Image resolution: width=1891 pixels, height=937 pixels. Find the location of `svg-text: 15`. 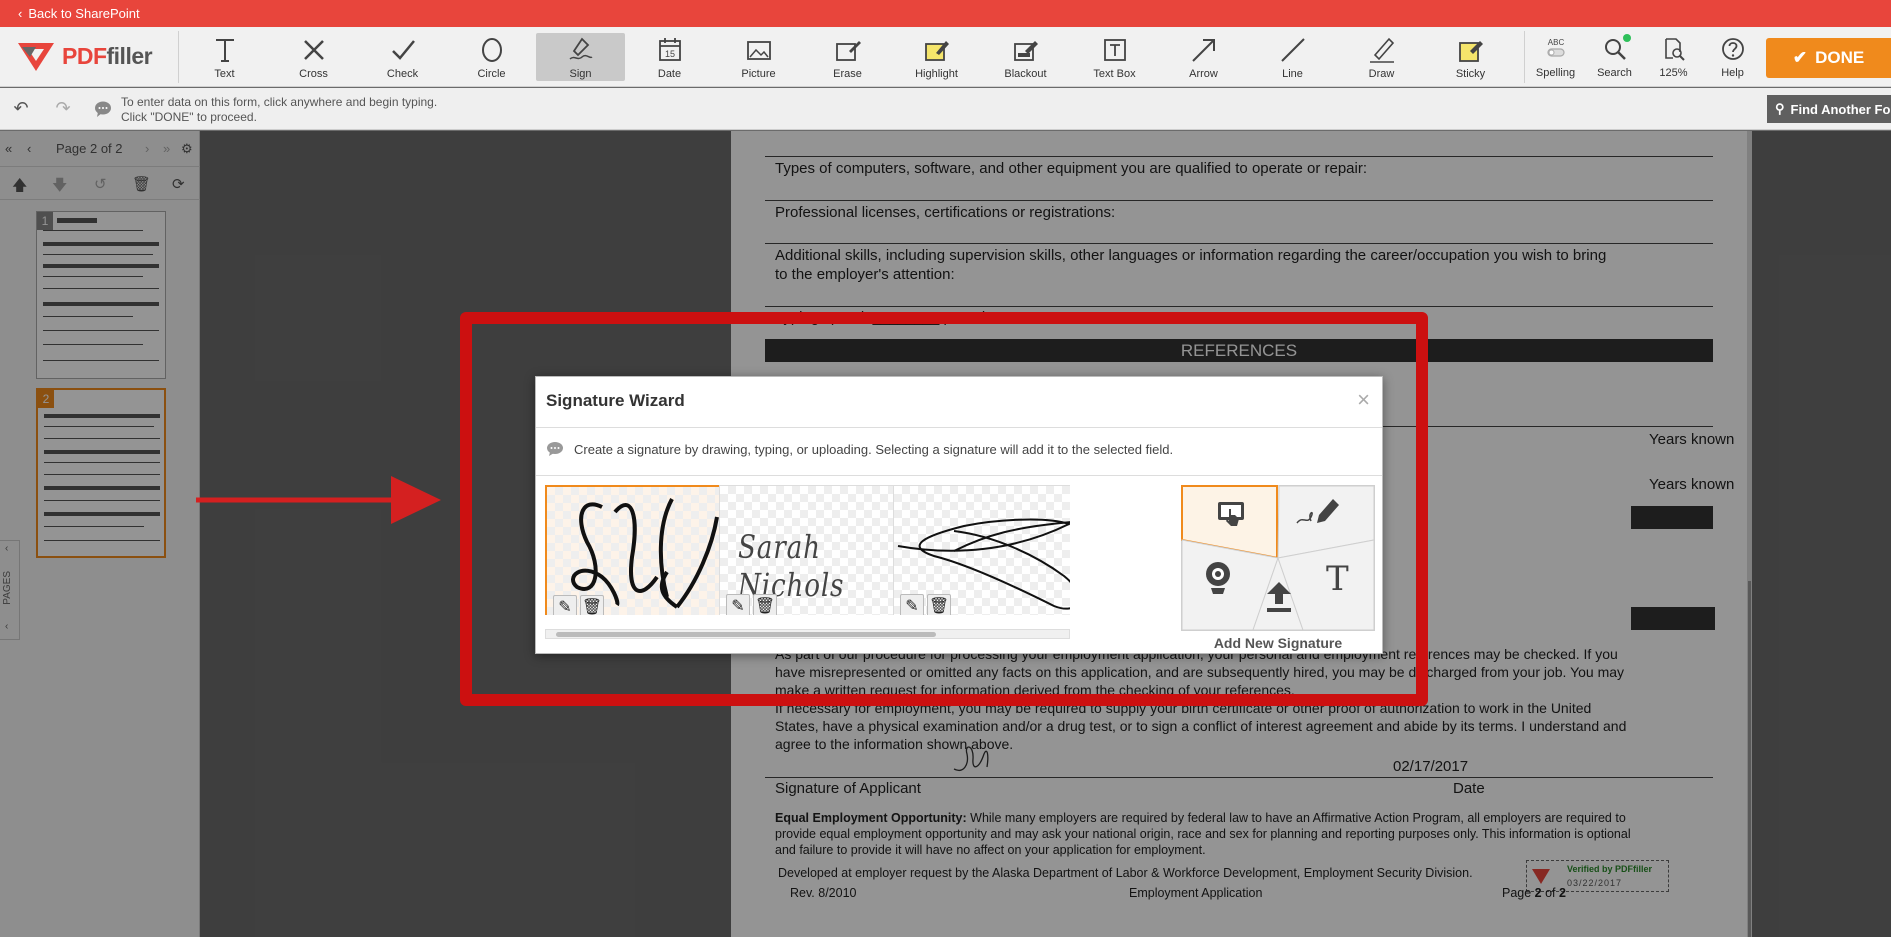

svg-text: 15 is located at coordinates (669, 54).